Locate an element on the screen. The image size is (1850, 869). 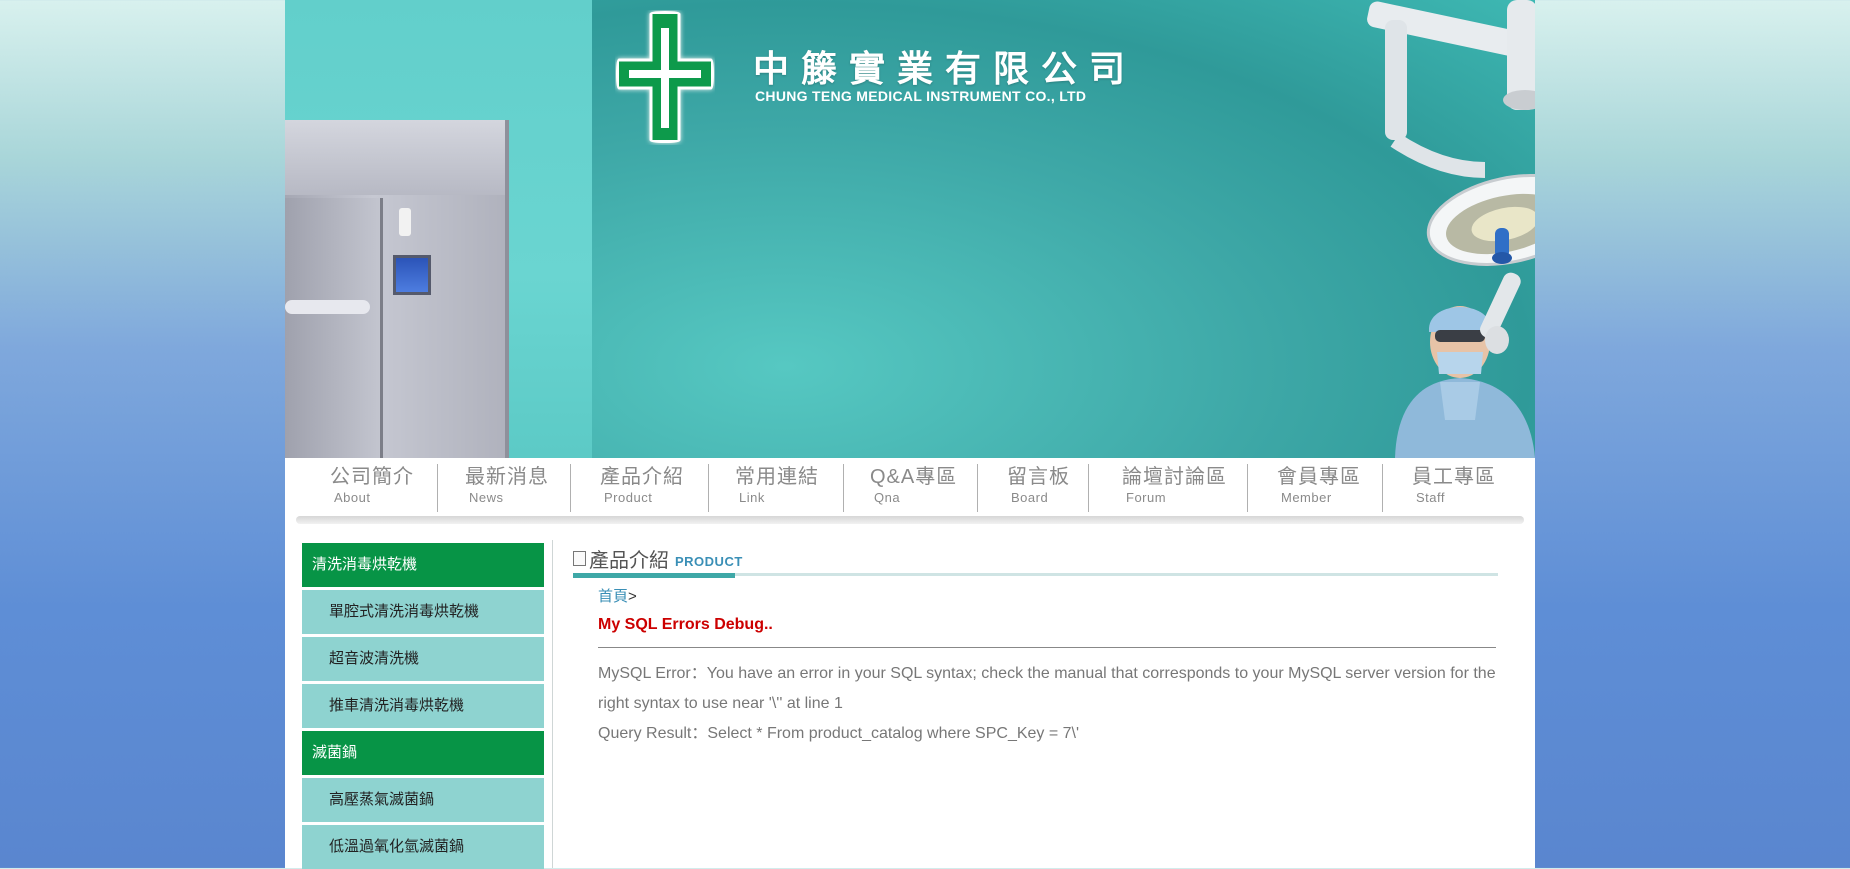
nav-item-board: 留言板 Board is located at coordinates (1038, 488).